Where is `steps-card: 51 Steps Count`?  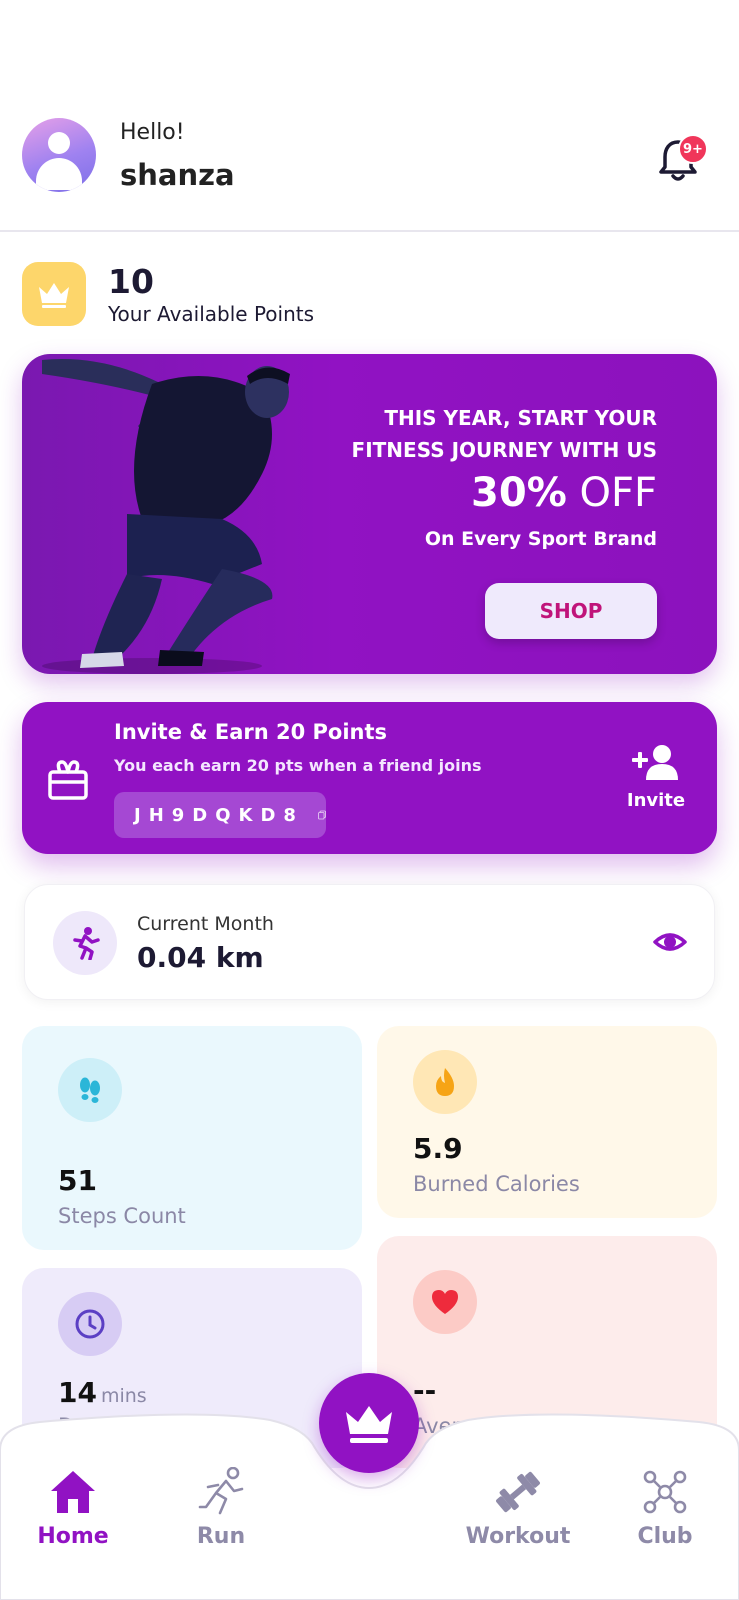
steps-card: 51 Steps Count is located at coordinates (192, 1138).